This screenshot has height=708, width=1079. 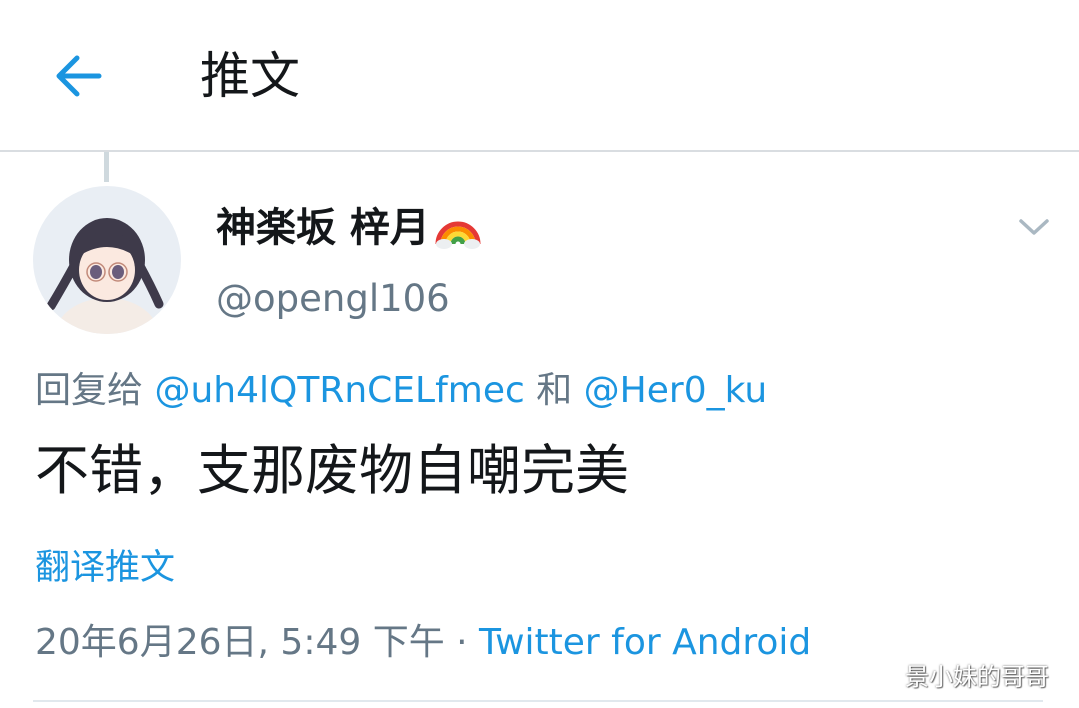 I want to click on translate-tweet-link: 翻译推文, so click(x=105, y=568).